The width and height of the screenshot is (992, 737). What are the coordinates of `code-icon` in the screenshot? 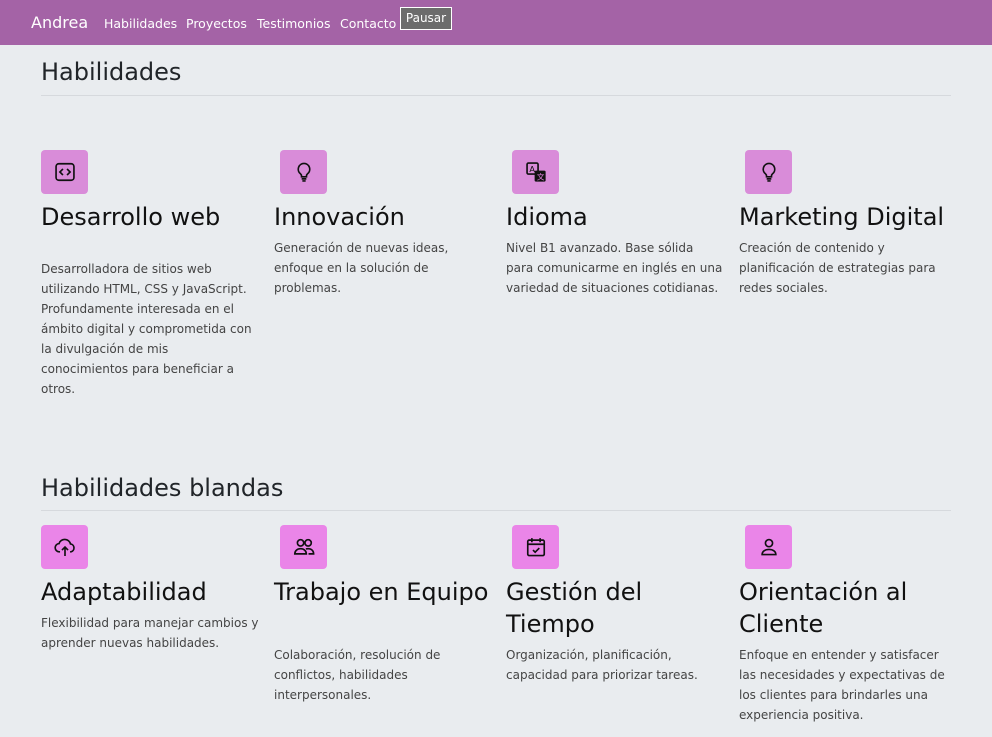 It's located at (64, 172).